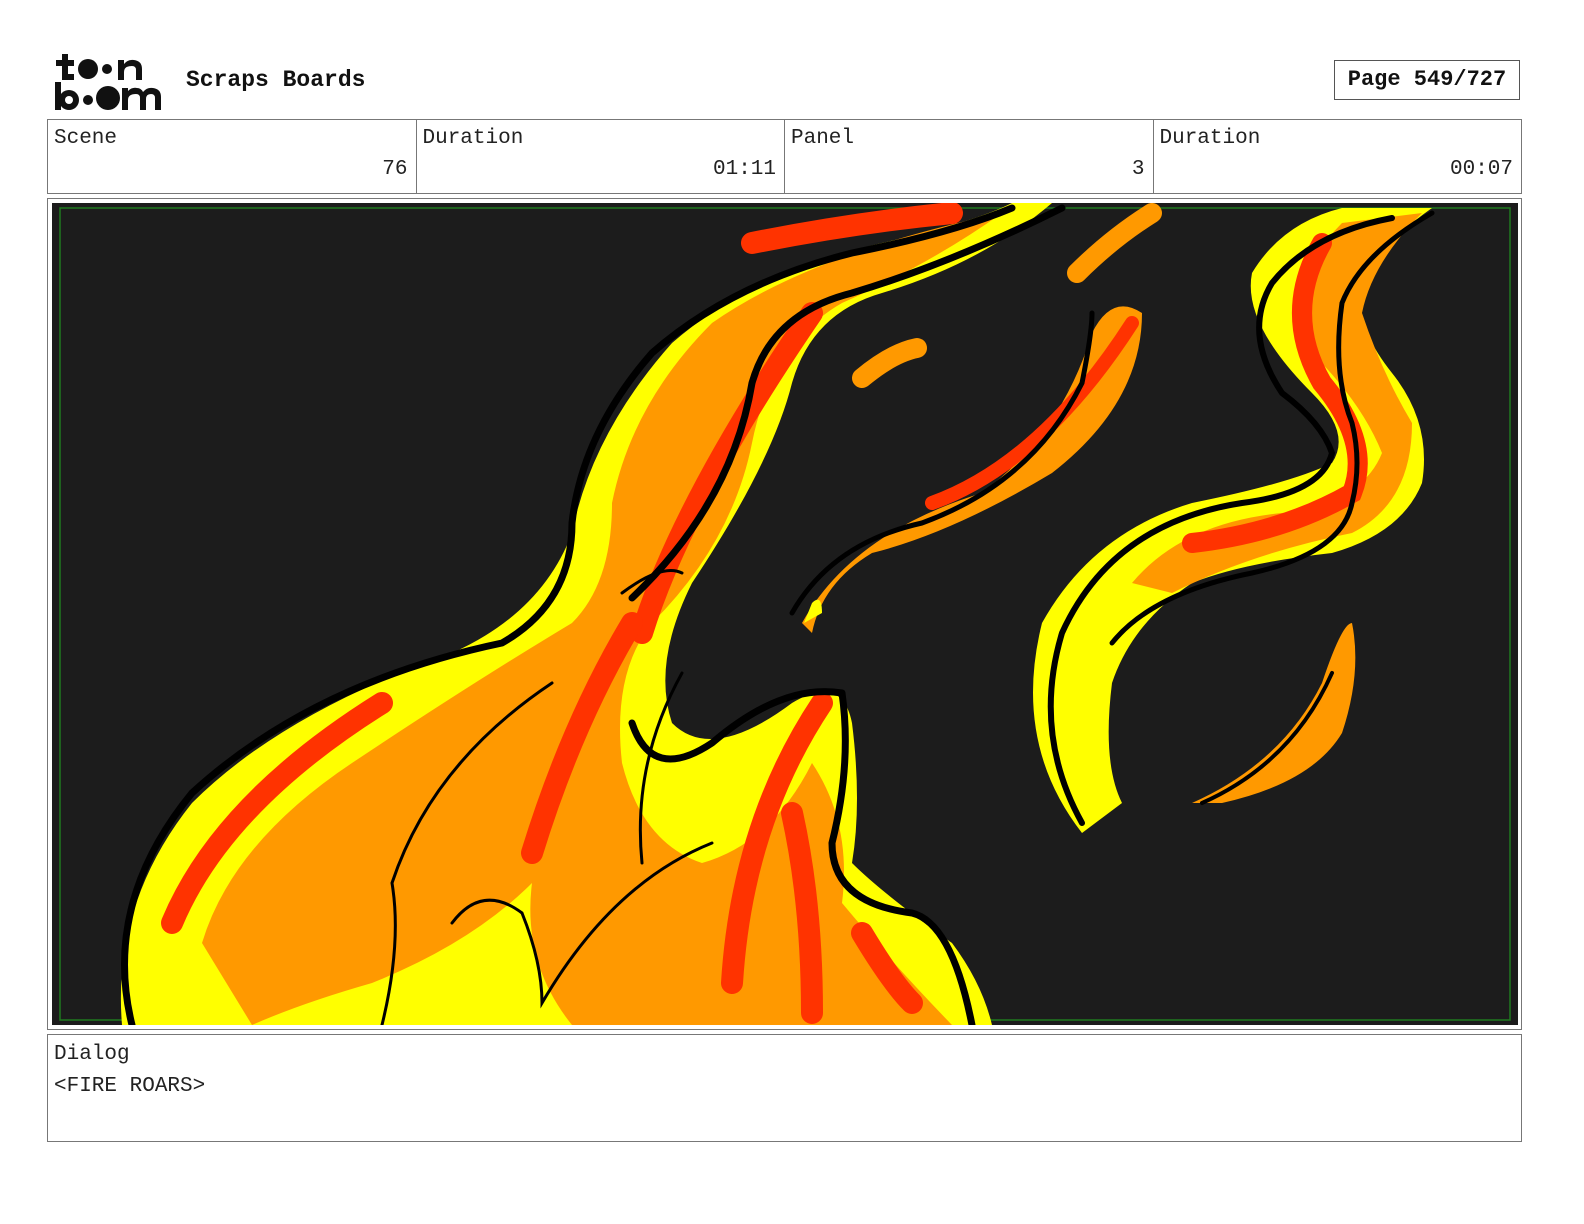 The height and width of the screenshot is (1224, 1584). Describe the element at coordinates (969, 156) in the screenshot. I see `panel-cell: Panel 3` at that location.